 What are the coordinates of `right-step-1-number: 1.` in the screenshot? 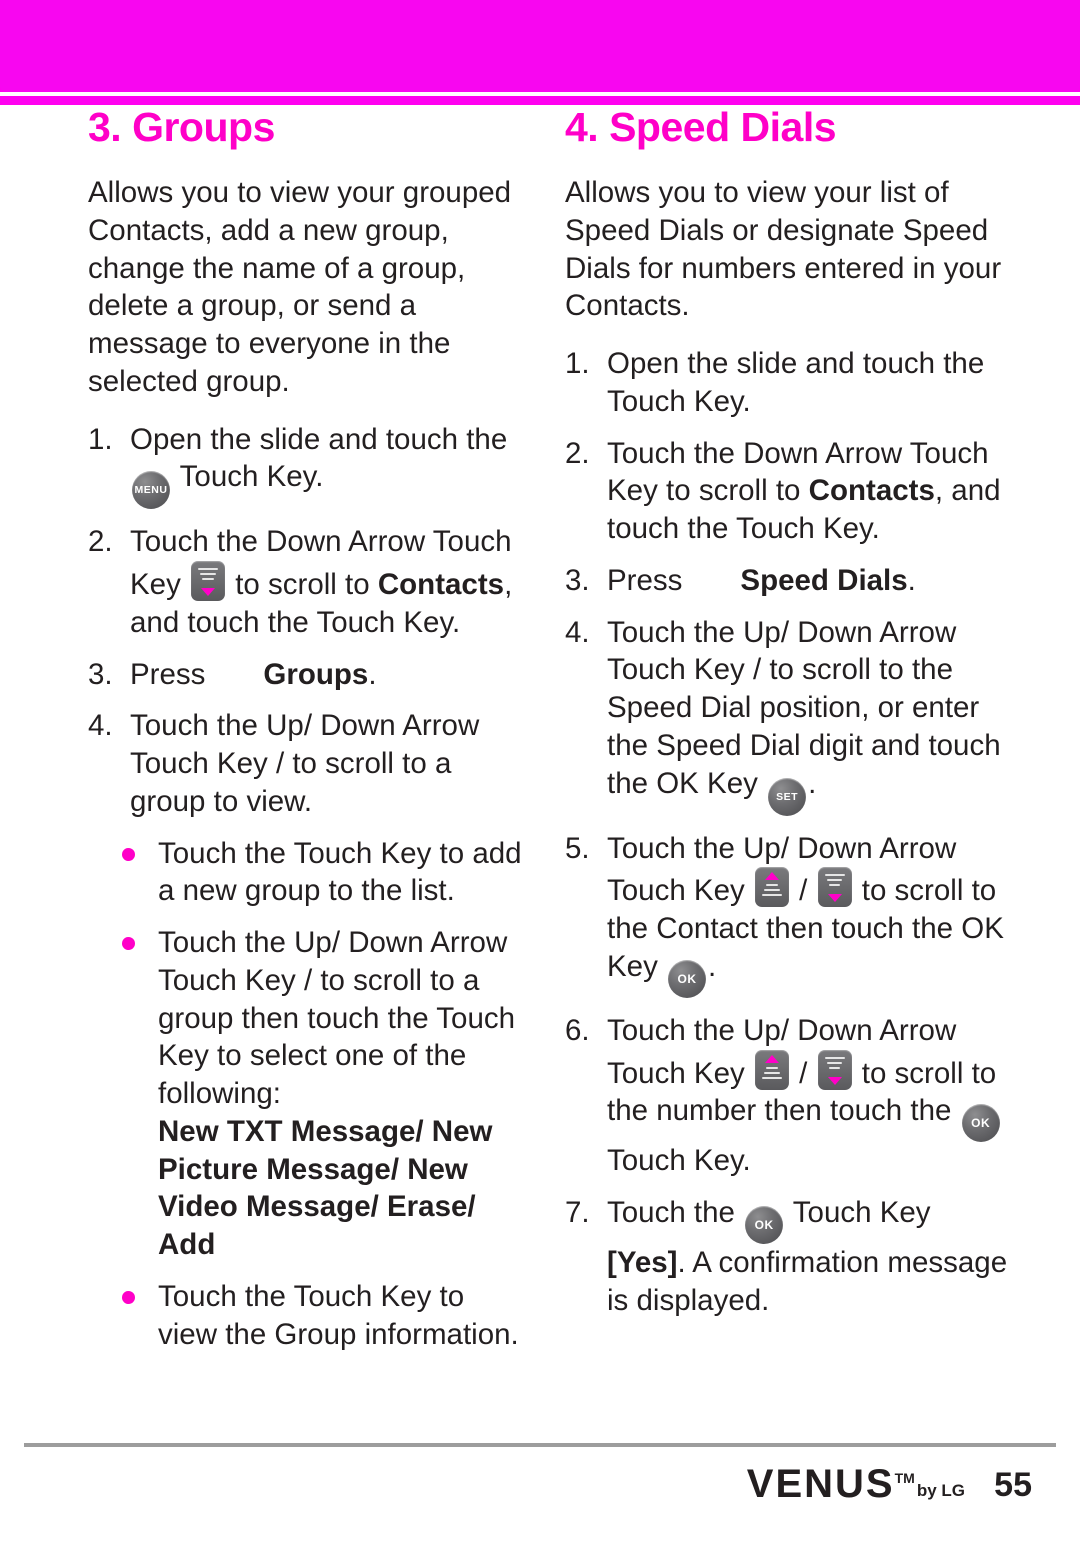 It's located at (577, 364).